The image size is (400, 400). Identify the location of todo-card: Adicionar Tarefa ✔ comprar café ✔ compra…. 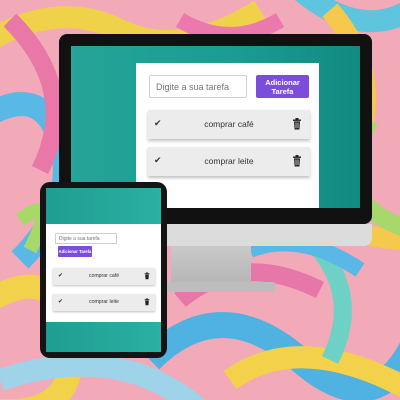
(103, 273).